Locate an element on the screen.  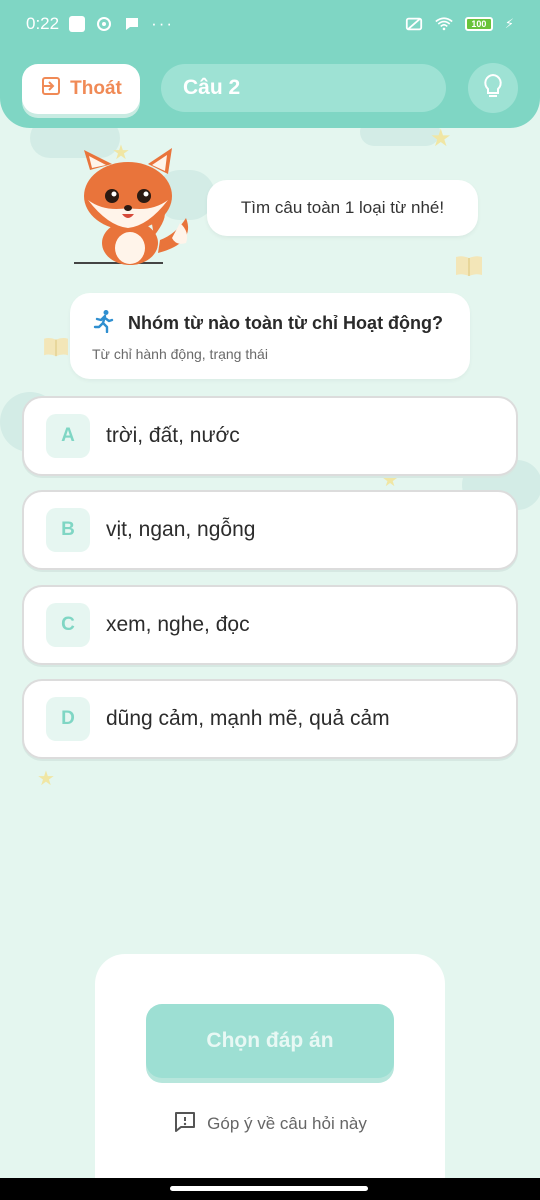
feedback-label: Góp ý về câu hỏi này is located at coordinates (287, 1123).